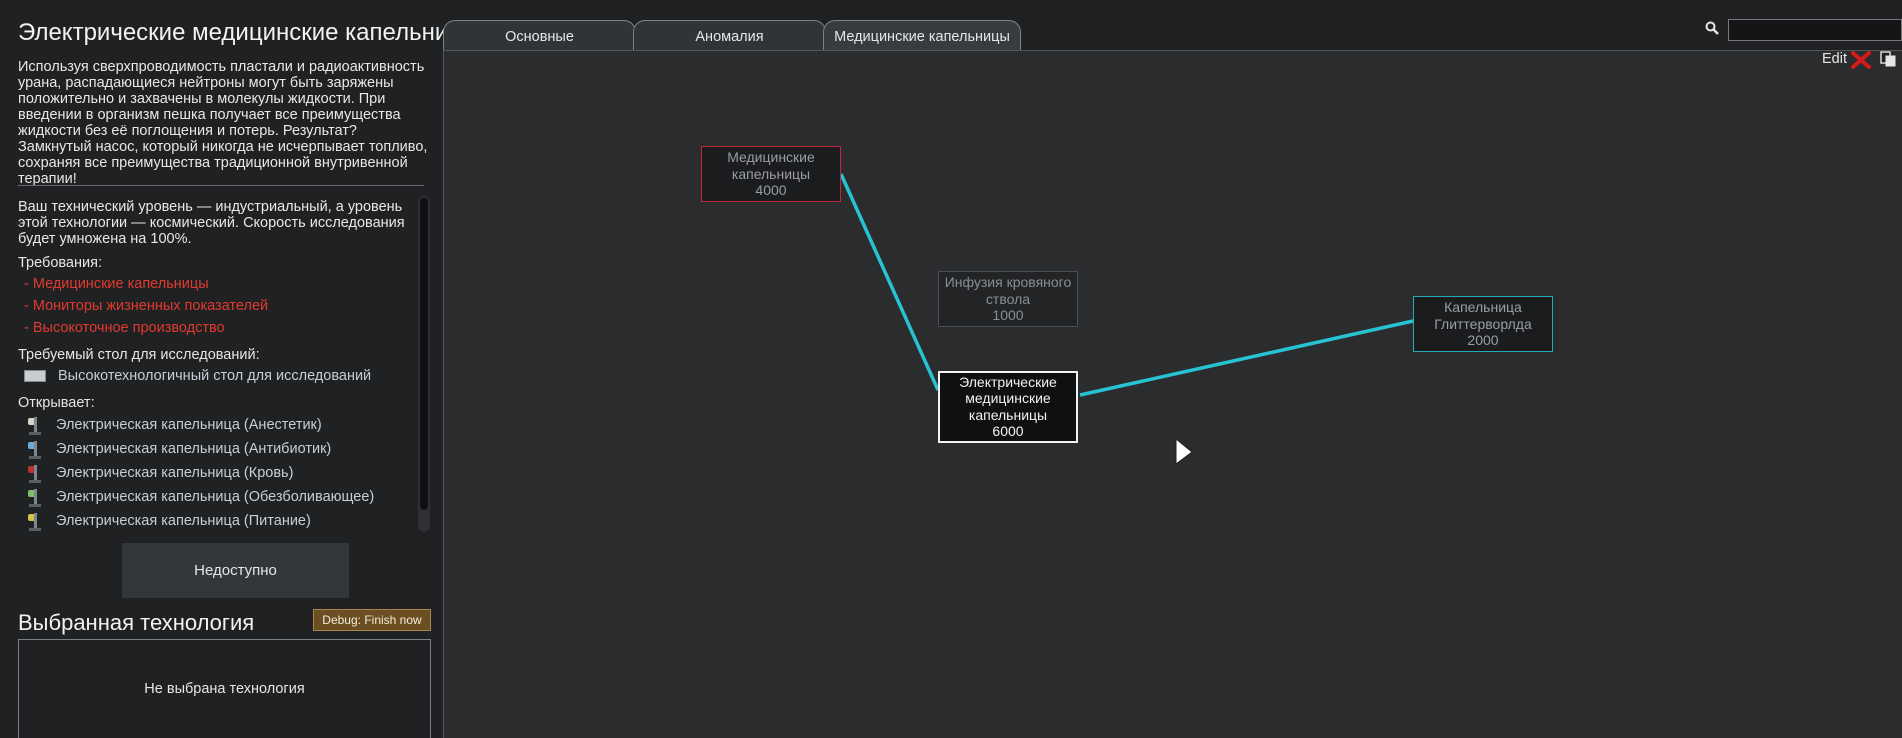 This screenshot has width=1902, height=738. What do you see at coordinates (146, 306) in the screenshot?
I see `requirement-item: - Мониторы жизненных показателей` at bounding box center [146, 306].